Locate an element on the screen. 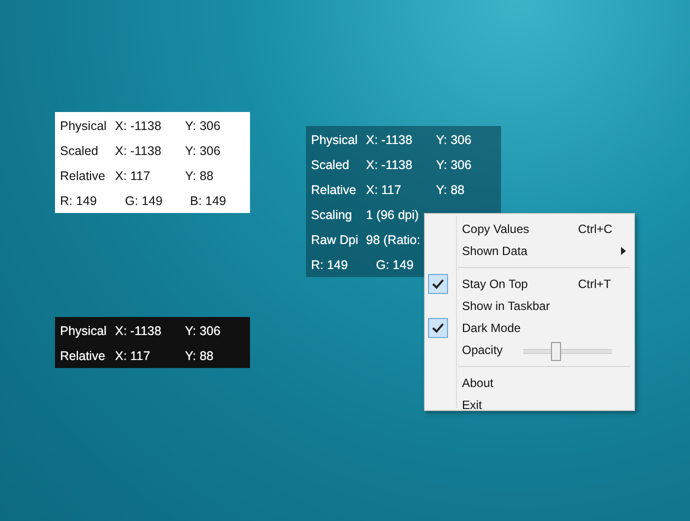  menu-item: Dark Mode is located at coordinates (529, 328).